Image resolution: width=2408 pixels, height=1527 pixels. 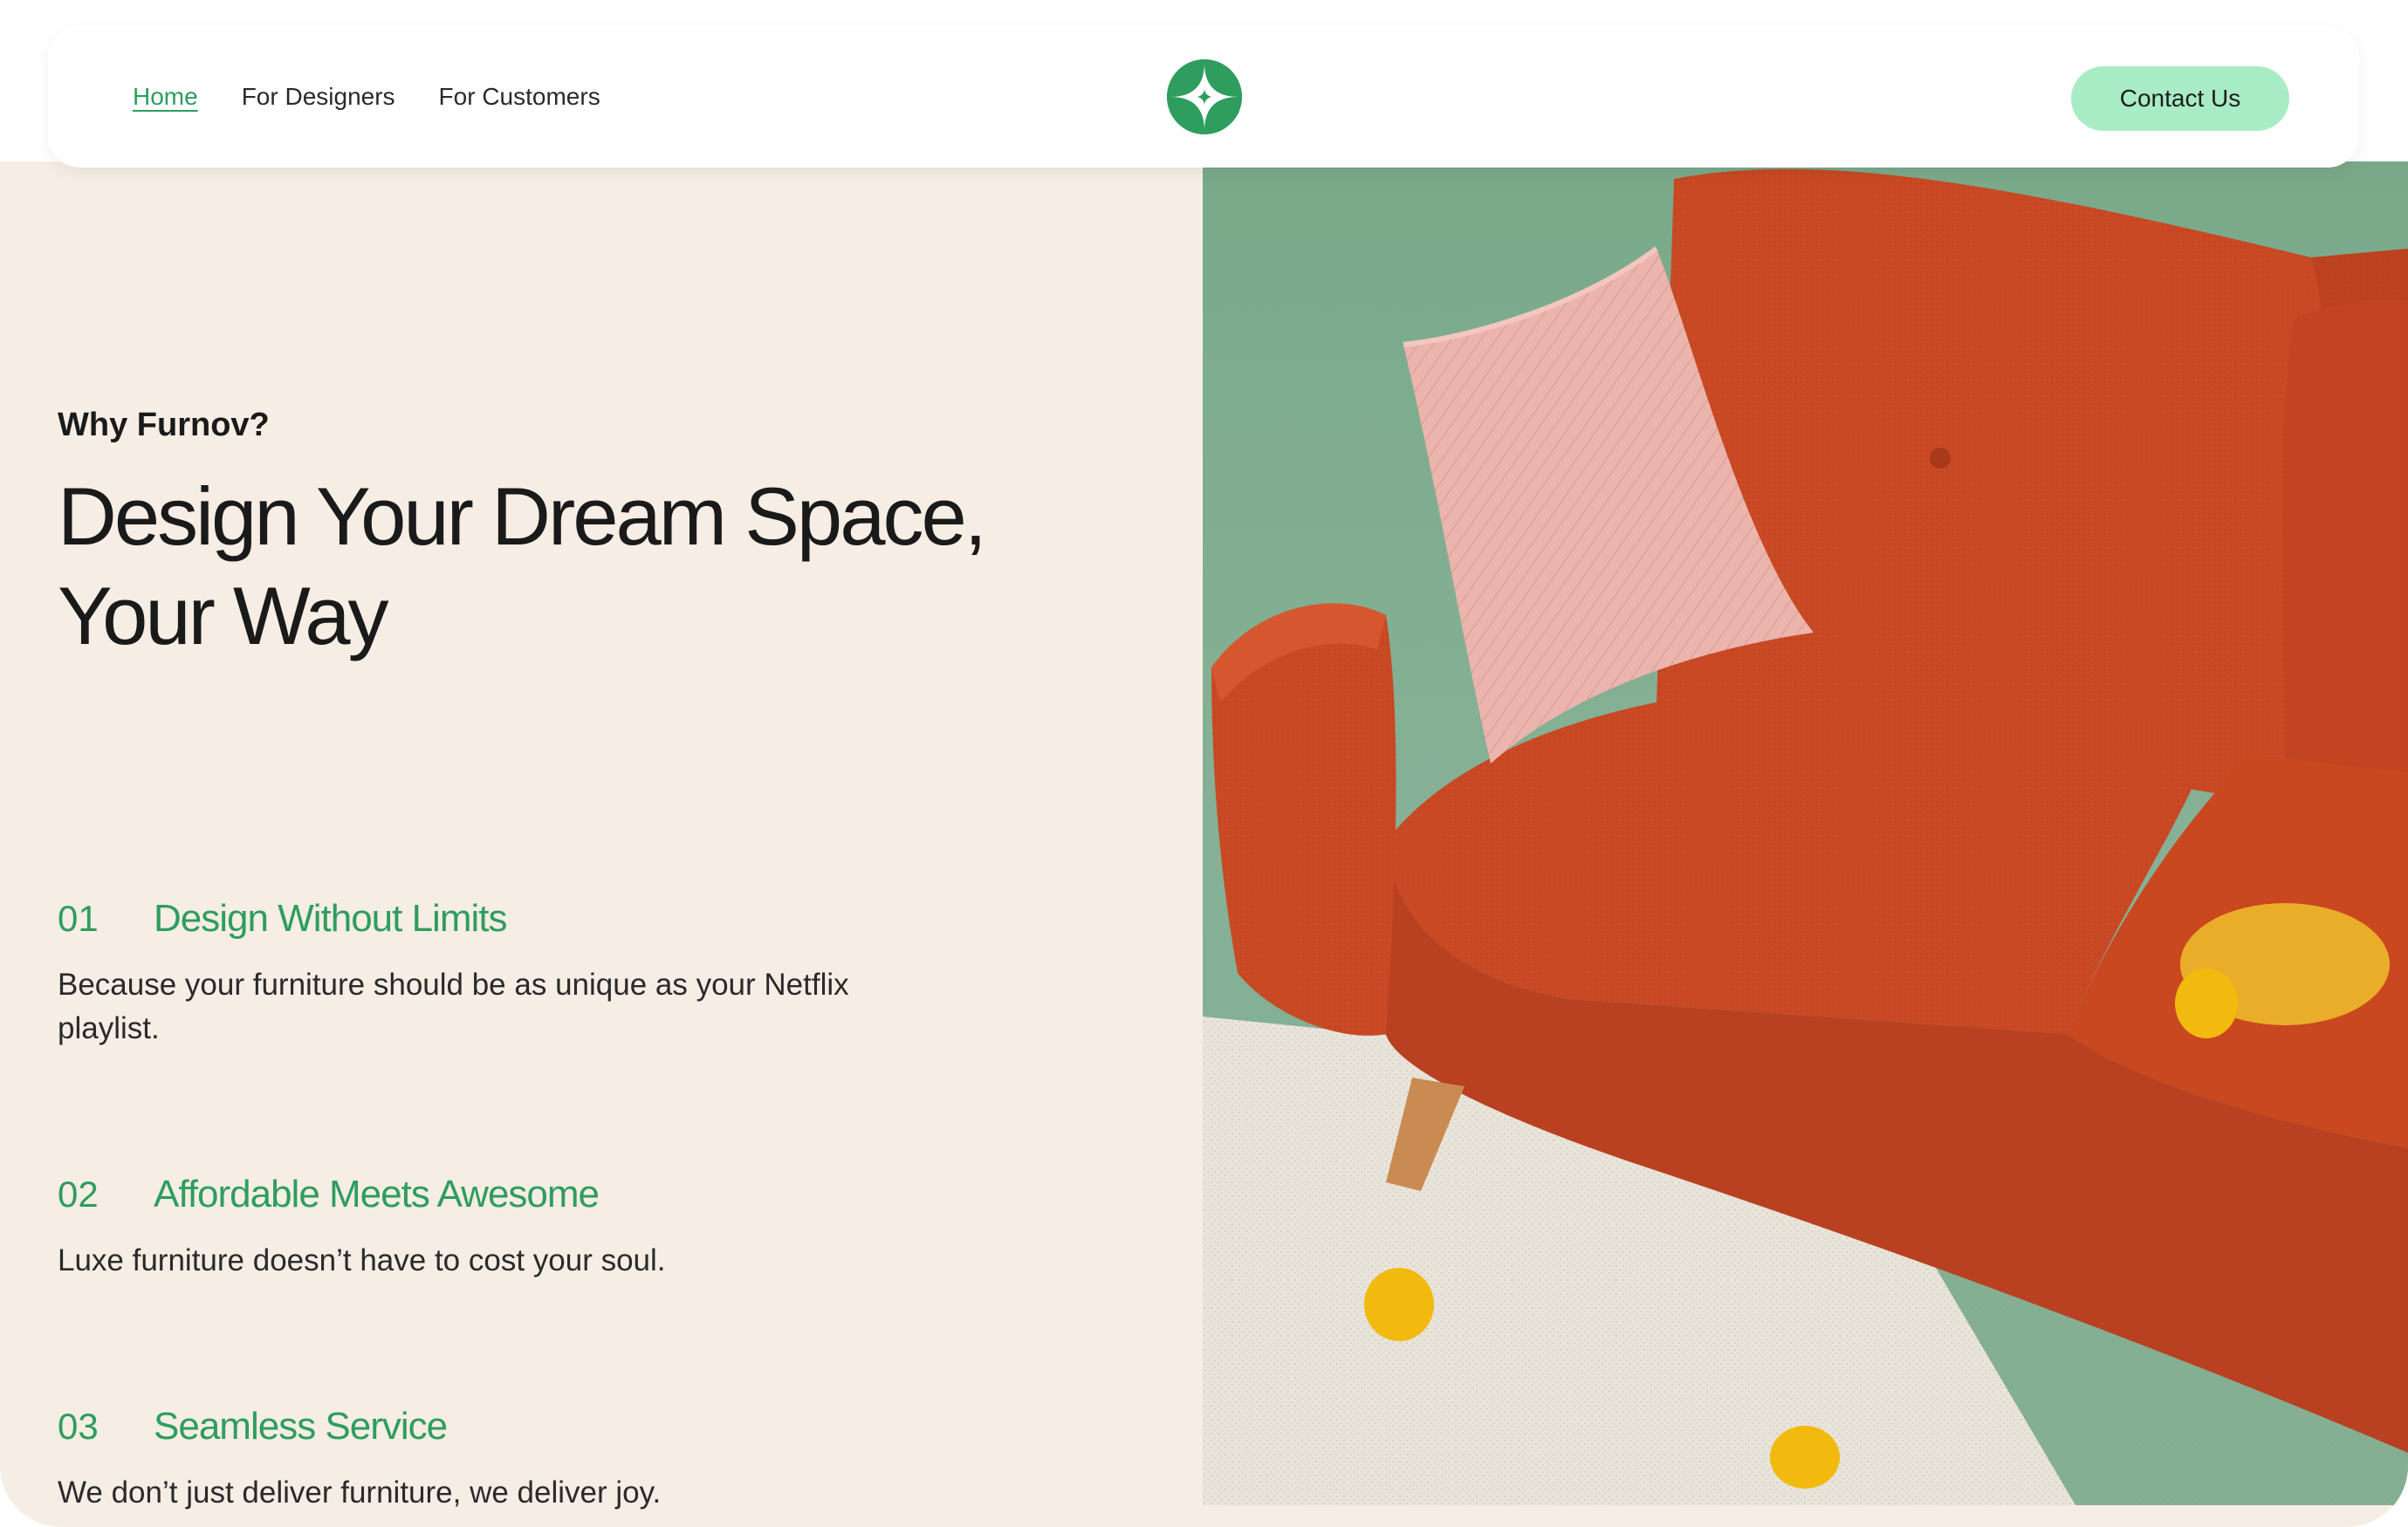 What do you see at coordinates (301, 1426) in the screenshot?
I see `feature-title: Seamless Service` at bounding box center [301, 1426].